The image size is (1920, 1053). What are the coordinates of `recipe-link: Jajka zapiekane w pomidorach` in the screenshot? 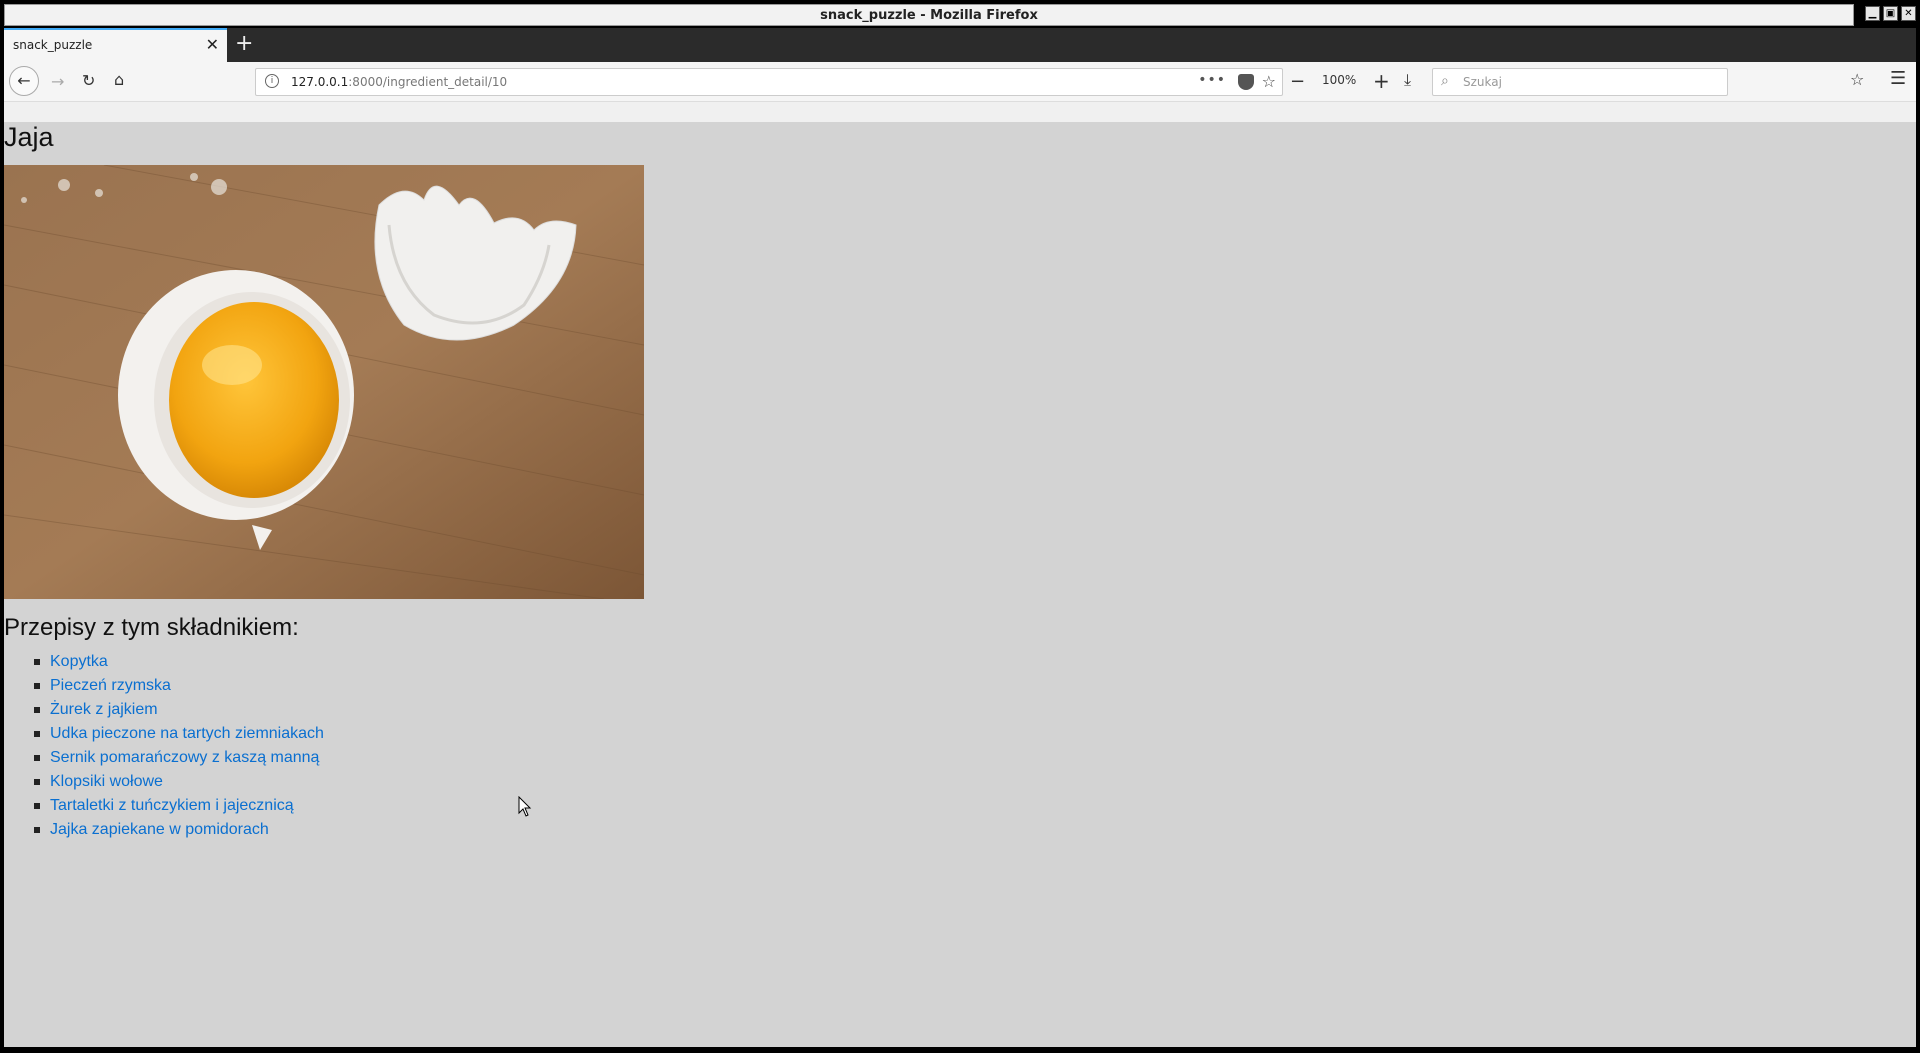 It's located at (159, 830).